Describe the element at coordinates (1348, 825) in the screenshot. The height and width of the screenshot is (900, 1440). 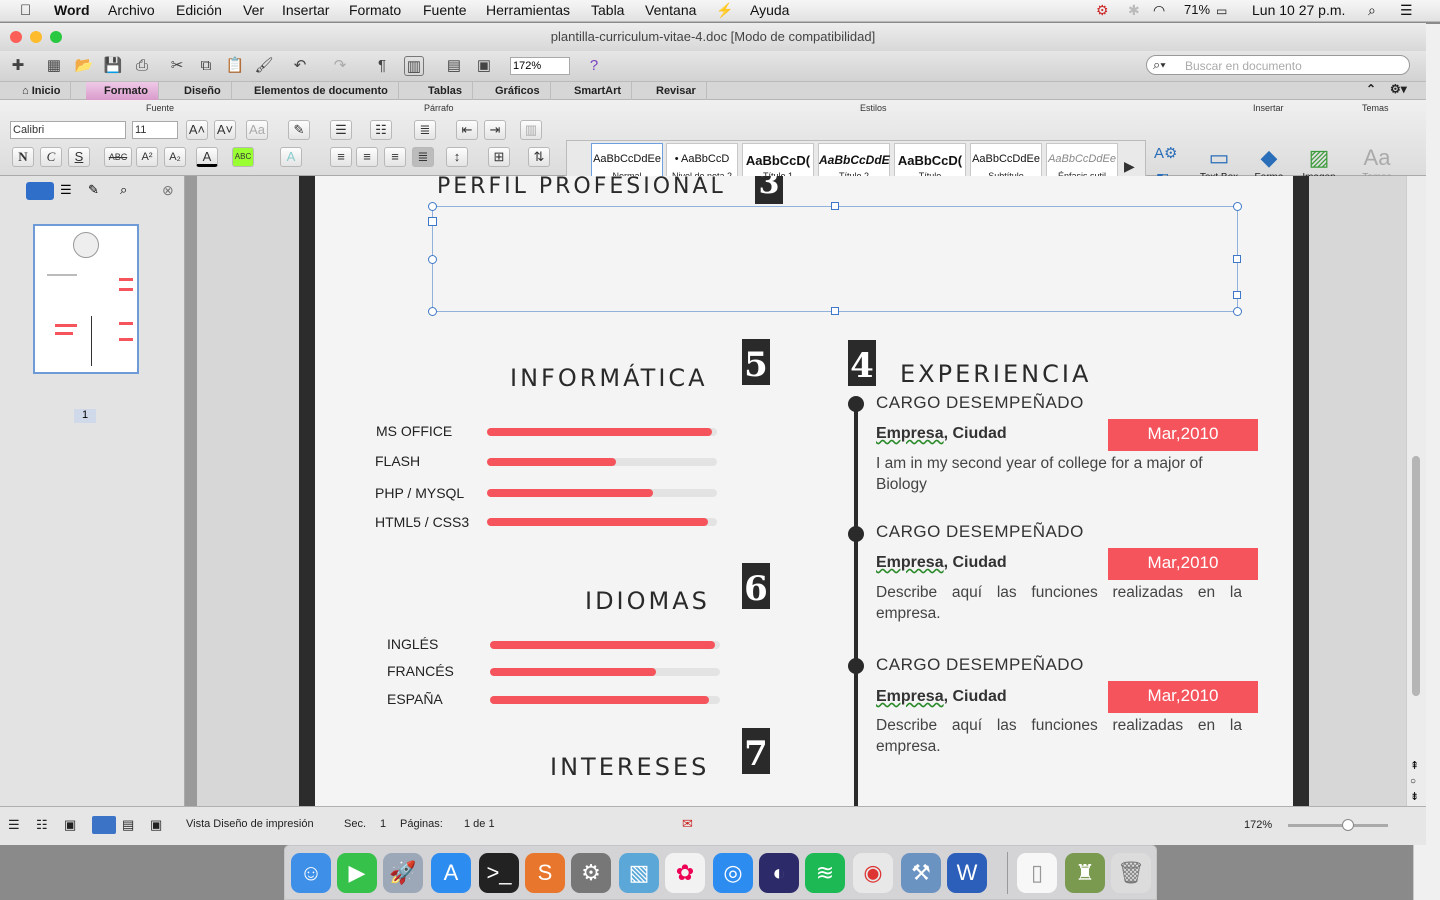
I see `zoom-slider-knob` at that location.